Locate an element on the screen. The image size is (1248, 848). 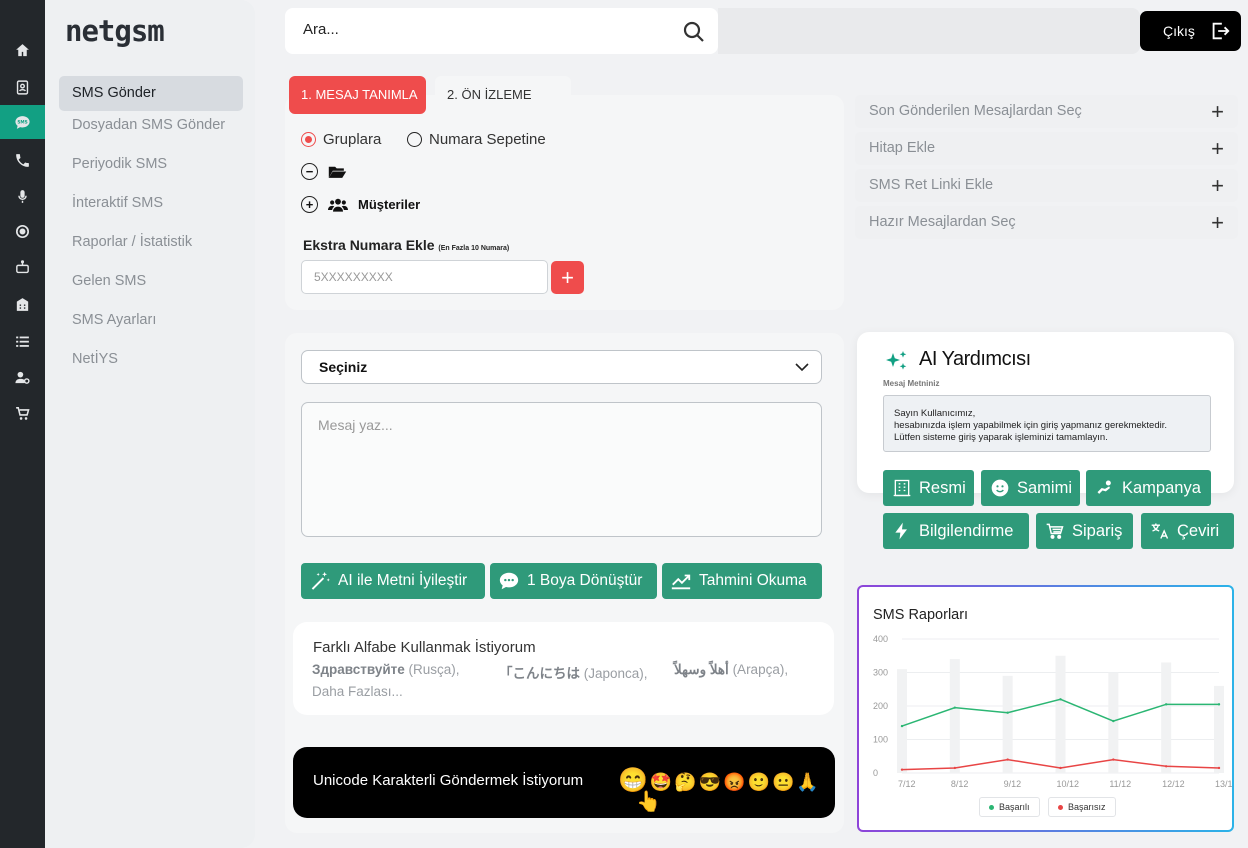
phone-icon is located at coordinates (22, 160).